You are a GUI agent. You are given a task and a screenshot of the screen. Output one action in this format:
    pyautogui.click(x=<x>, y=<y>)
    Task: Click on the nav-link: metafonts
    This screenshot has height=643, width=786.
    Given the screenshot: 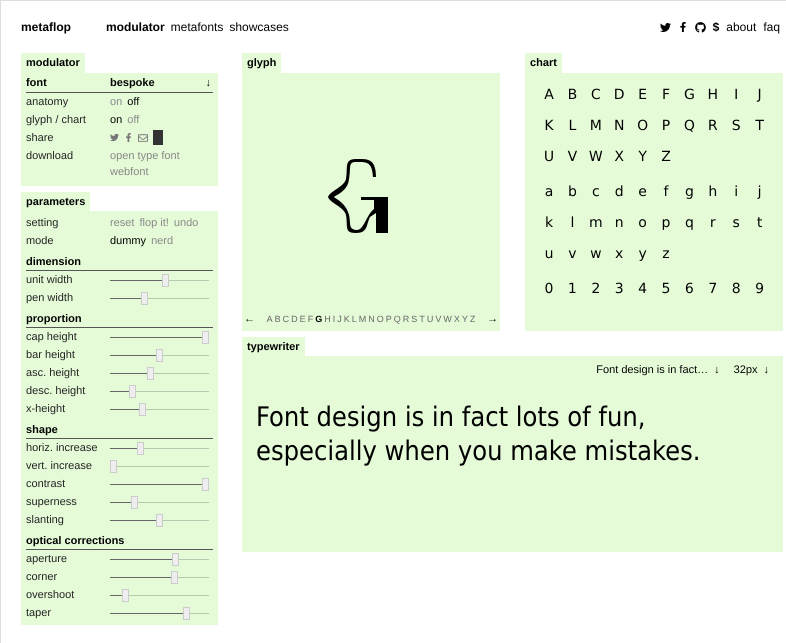 What is the action you would take?
    pyautogui.click(x=197, y=27)
    